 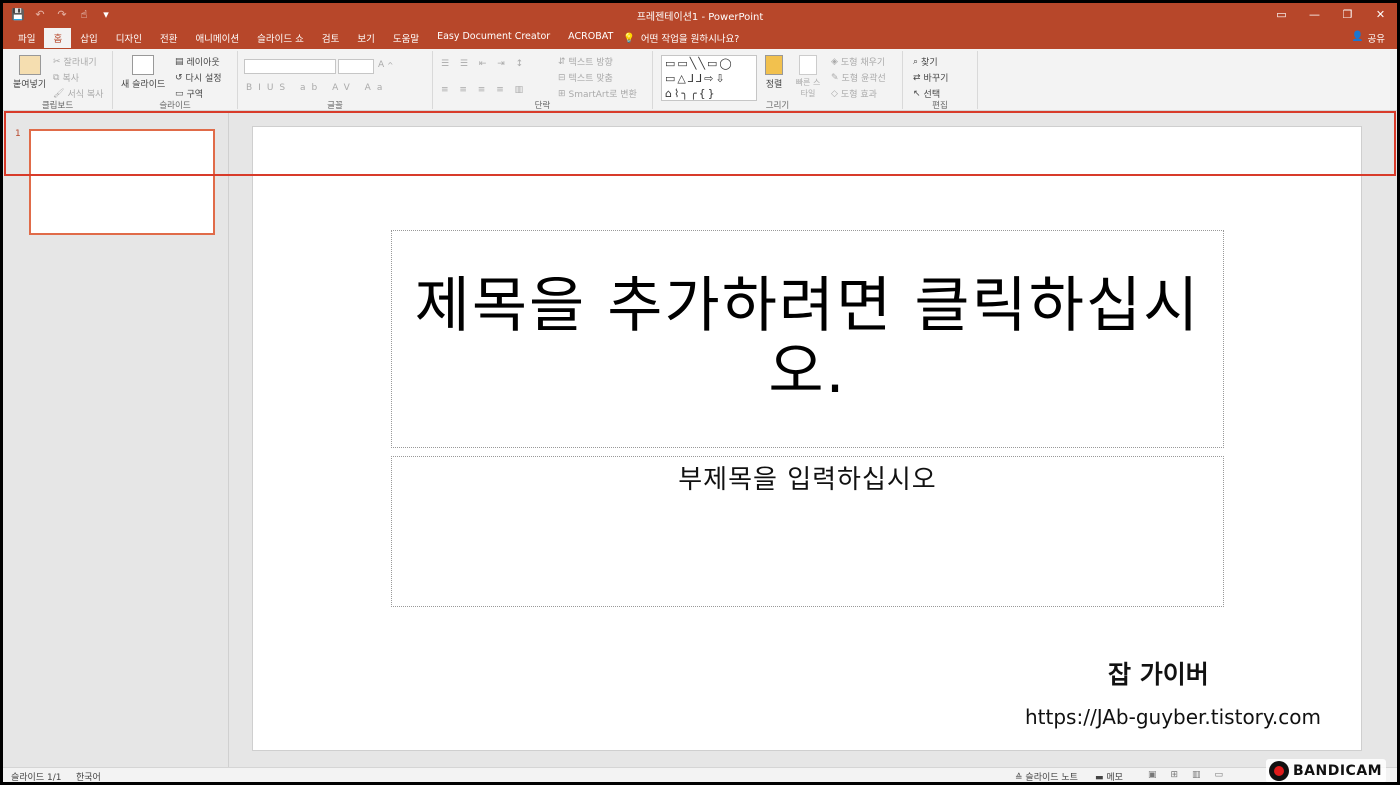 I want to click on align-buttons: ≡ ≡ ≡ ≡ ▥, so click(x=484, y=90).